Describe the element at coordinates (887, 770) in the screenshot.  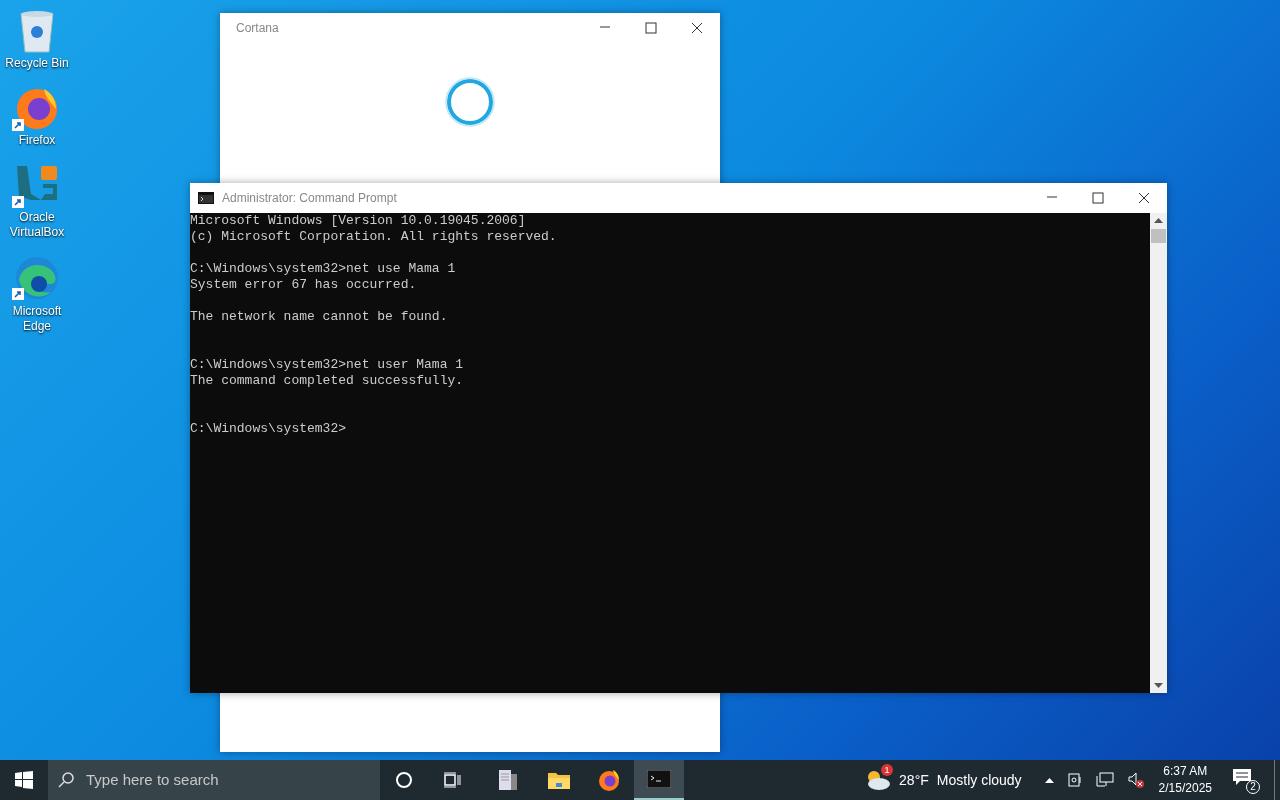
I see `notification-badge: 1` at that location.